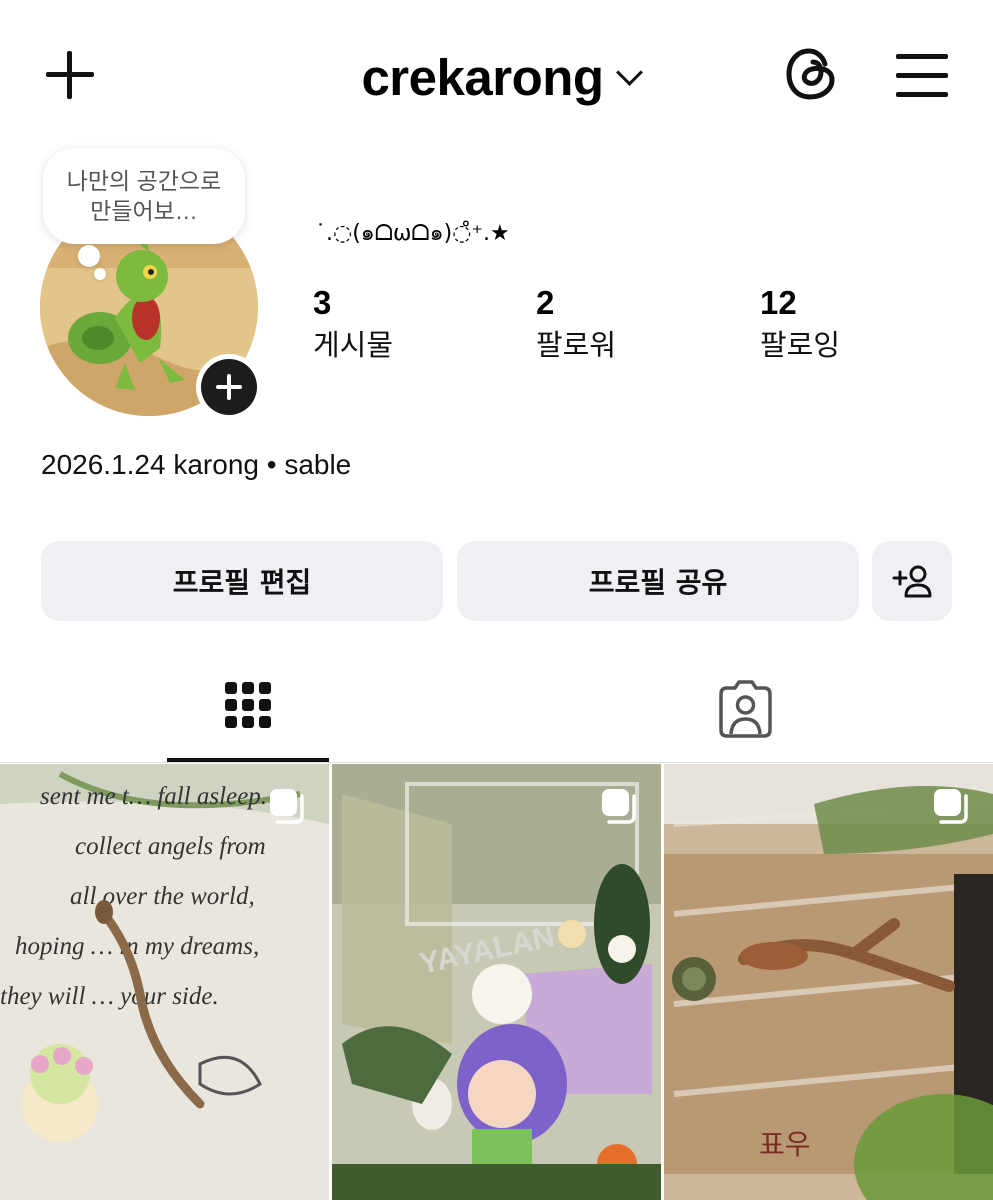 This screenshot has width=993, height=1200. I want to click on threads-button, so click(812, 74).